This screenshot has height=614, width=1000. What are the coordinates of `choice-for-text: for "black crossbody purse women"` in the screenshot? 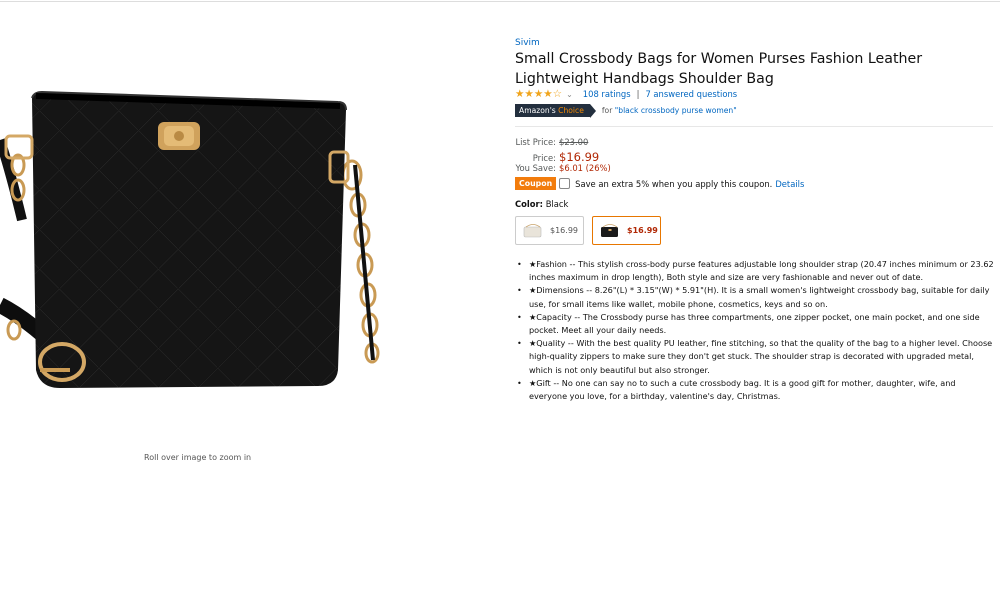 It's located at (669, 110).